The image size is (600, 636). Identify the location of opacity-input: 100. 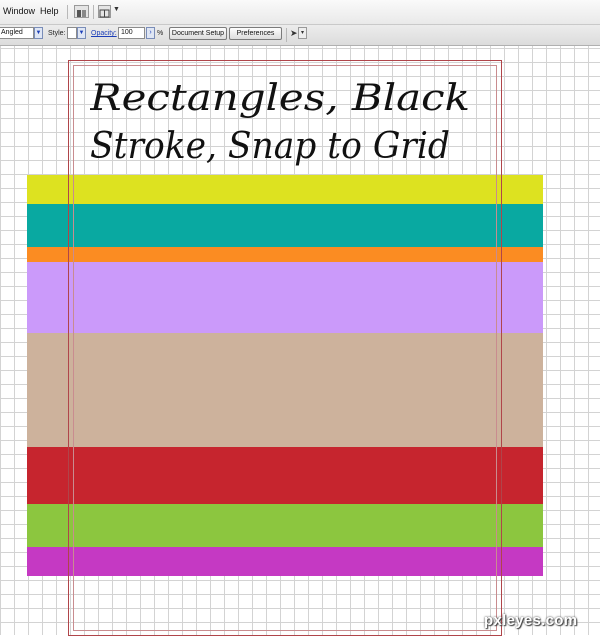
(131, 33).